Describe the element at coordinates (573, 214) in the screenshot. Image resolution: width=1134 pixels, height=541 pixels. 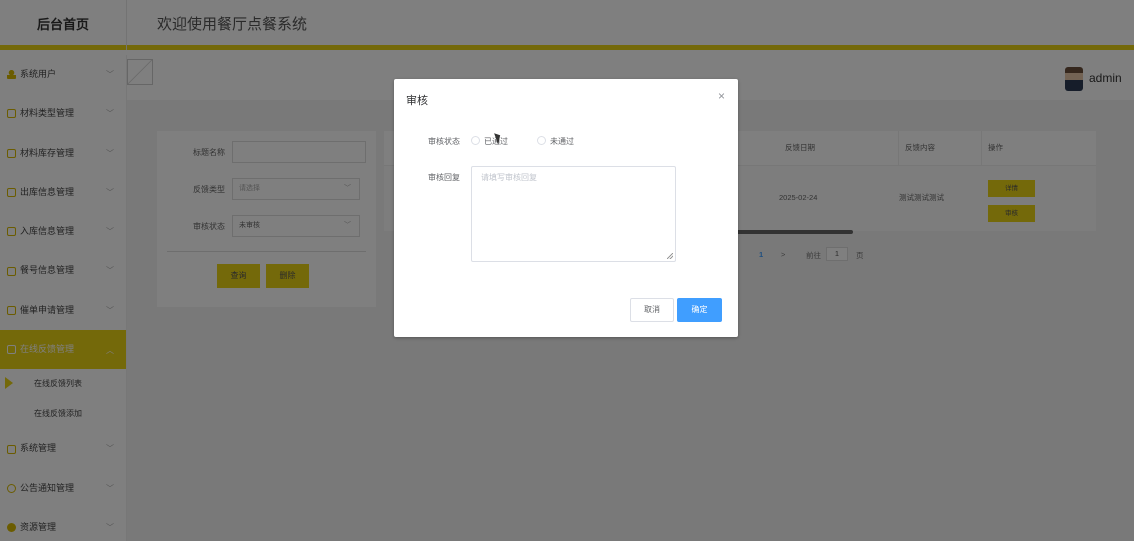
I see `reply-textarea: 请填写审核回复` at that location.